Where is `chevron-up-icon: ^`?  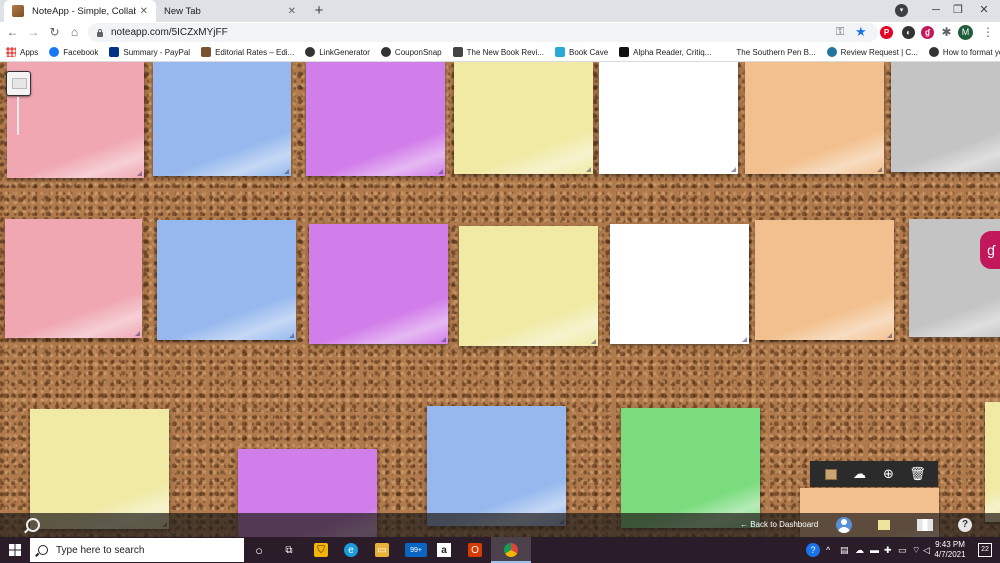 chevron-up-icon: ^ is located at coordinates (828, 550).